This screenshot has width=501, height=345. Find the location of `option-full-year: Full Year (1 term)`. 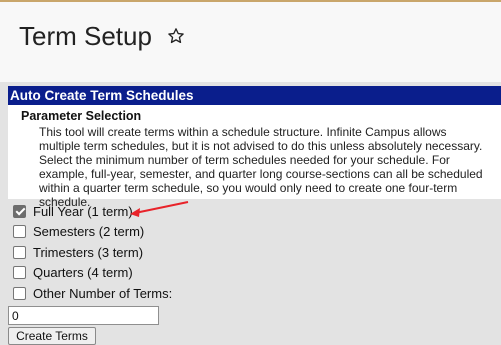

option-full-year: Full Year (1 term) is located at coordinates (257, 211).